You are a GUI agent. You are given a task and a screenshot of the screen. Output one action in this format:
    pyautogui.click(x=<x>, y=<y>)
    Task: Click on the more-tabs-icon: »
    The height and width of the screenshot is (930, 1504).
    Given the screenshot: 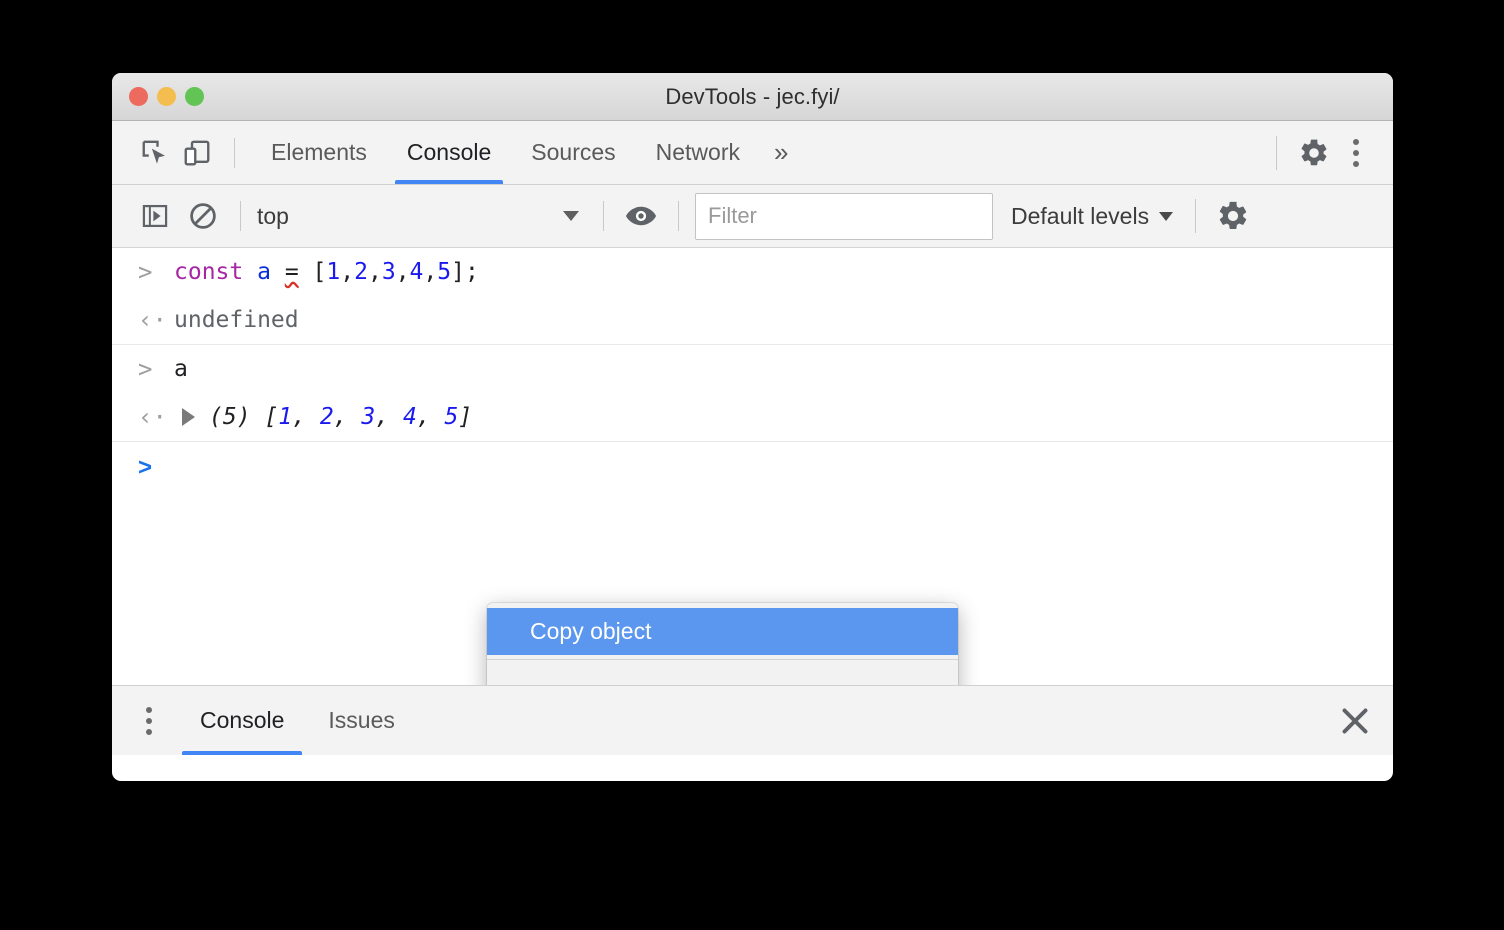 What is the action you would take?
    pyautogui.click(x=781, y=152)
    